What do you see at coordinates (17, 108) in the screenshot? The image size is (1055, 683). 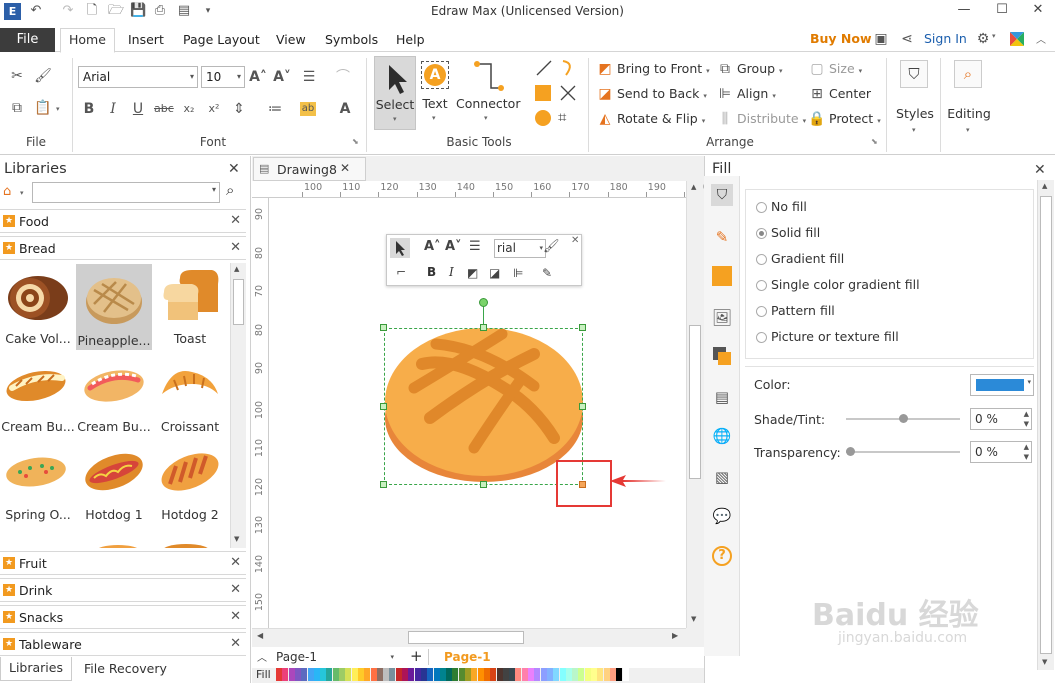 I see `copy-icon: ⧉` at bounding box center [17, 108].